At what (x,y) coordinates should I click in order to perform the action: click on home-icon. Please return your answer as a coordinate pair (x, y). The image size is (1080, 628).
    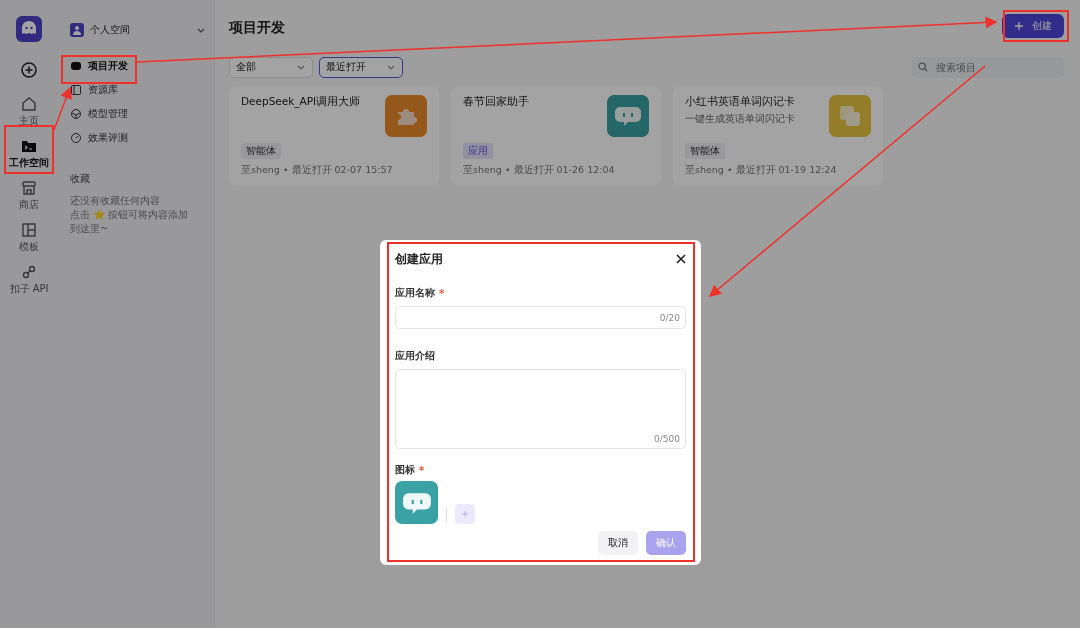
    Looking at the image, I should click on (29, 104).